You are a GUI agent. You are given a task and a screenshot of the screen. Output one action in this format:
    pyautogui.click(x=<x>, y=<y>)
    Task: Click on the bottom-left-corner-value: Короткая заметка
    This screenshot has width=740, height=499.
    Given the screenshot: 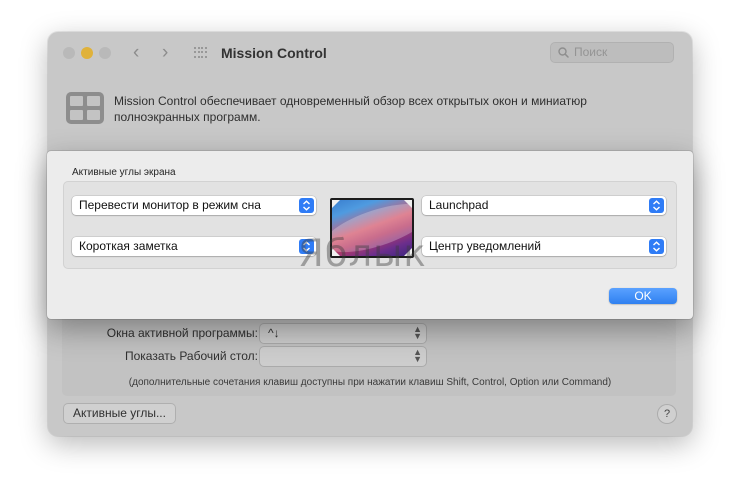 What is the action you would take?
    pyautogui.click(x=128, y=246)
    